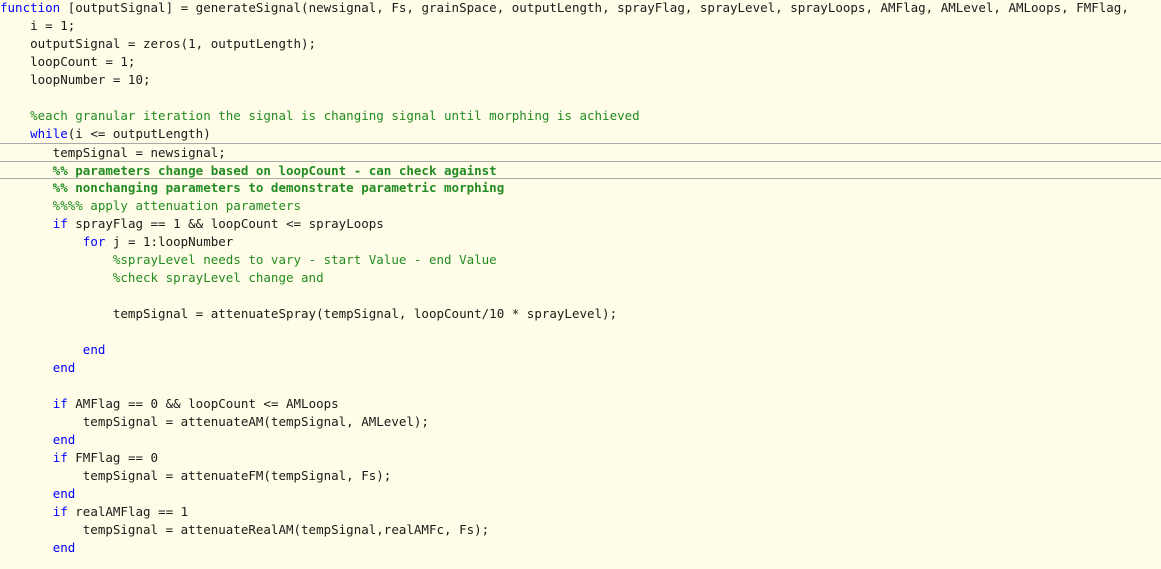  Describe the element at coordinates (580, 62) in the screenshot. I see `code-line: loopCount = 1;` at that location.